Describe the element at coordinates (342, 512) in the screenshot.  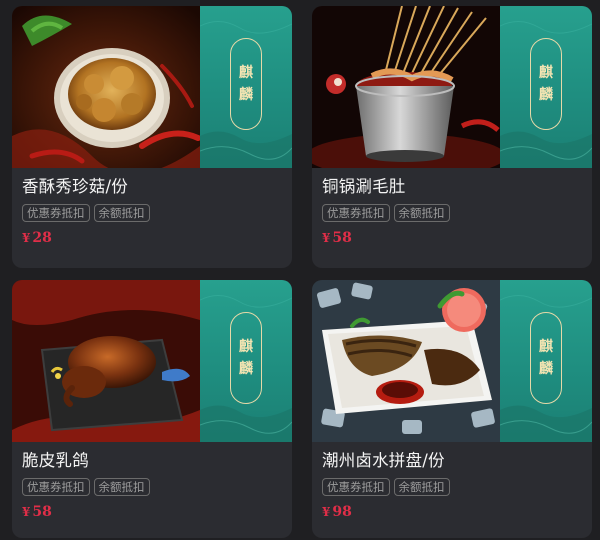
I see `price-value: 98` at that location.